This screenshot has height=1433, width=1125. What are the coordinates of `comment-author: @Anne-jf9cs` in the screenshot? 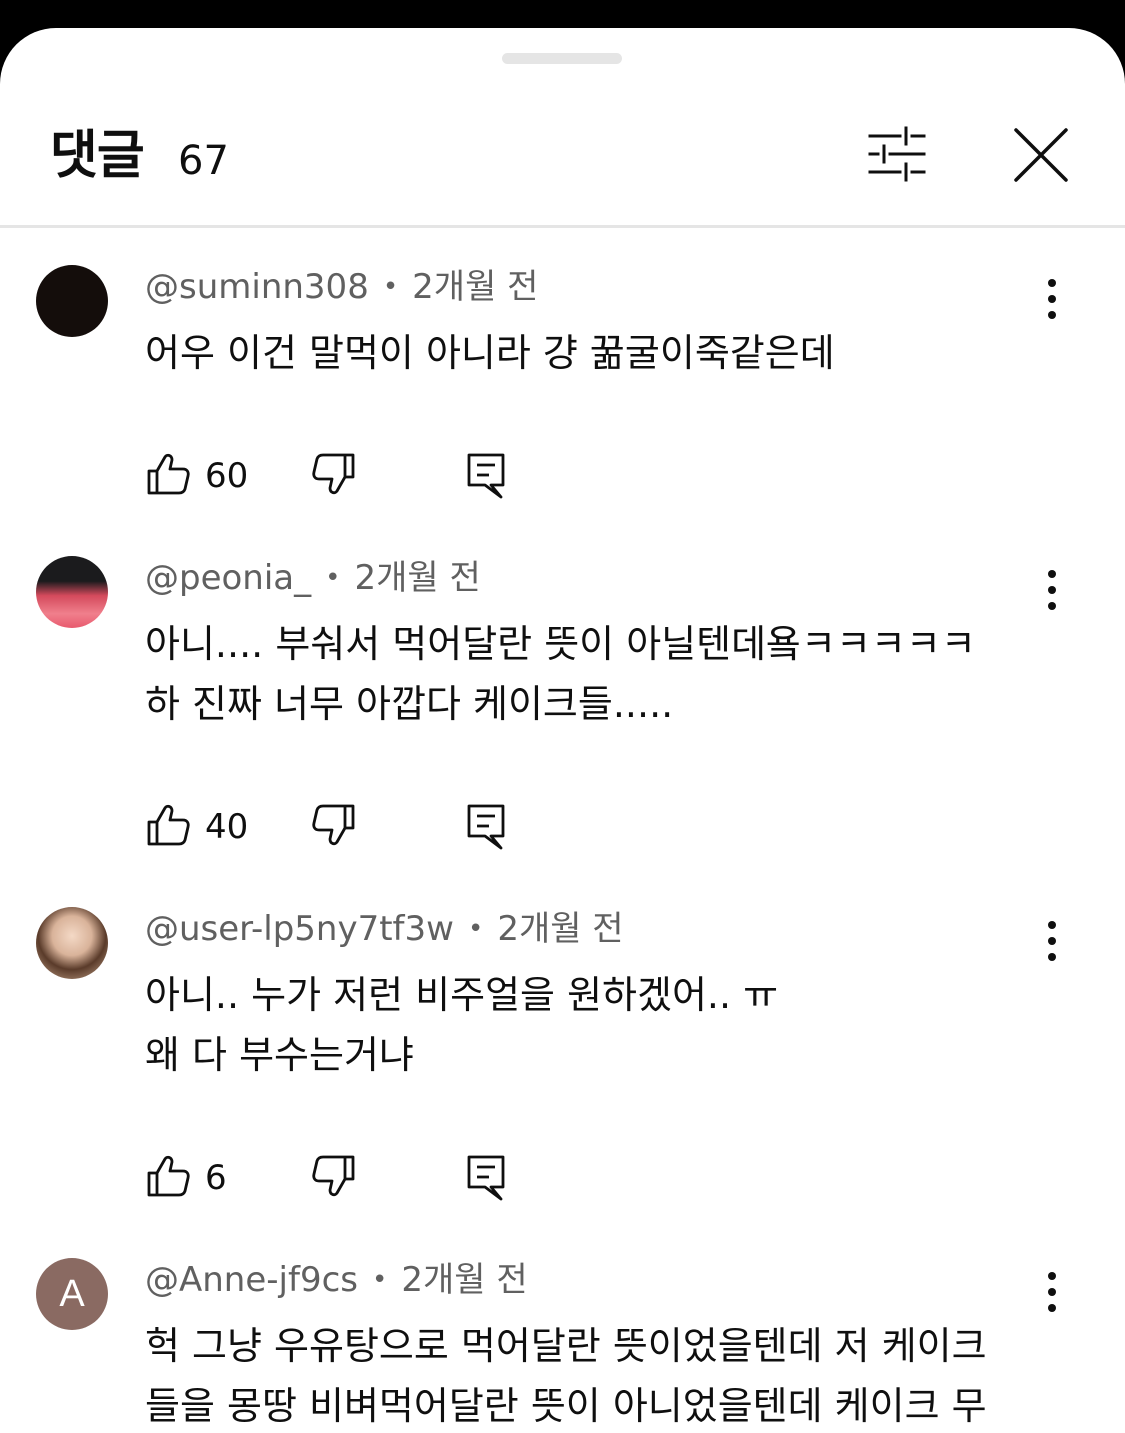 It's located at (251, 1280).